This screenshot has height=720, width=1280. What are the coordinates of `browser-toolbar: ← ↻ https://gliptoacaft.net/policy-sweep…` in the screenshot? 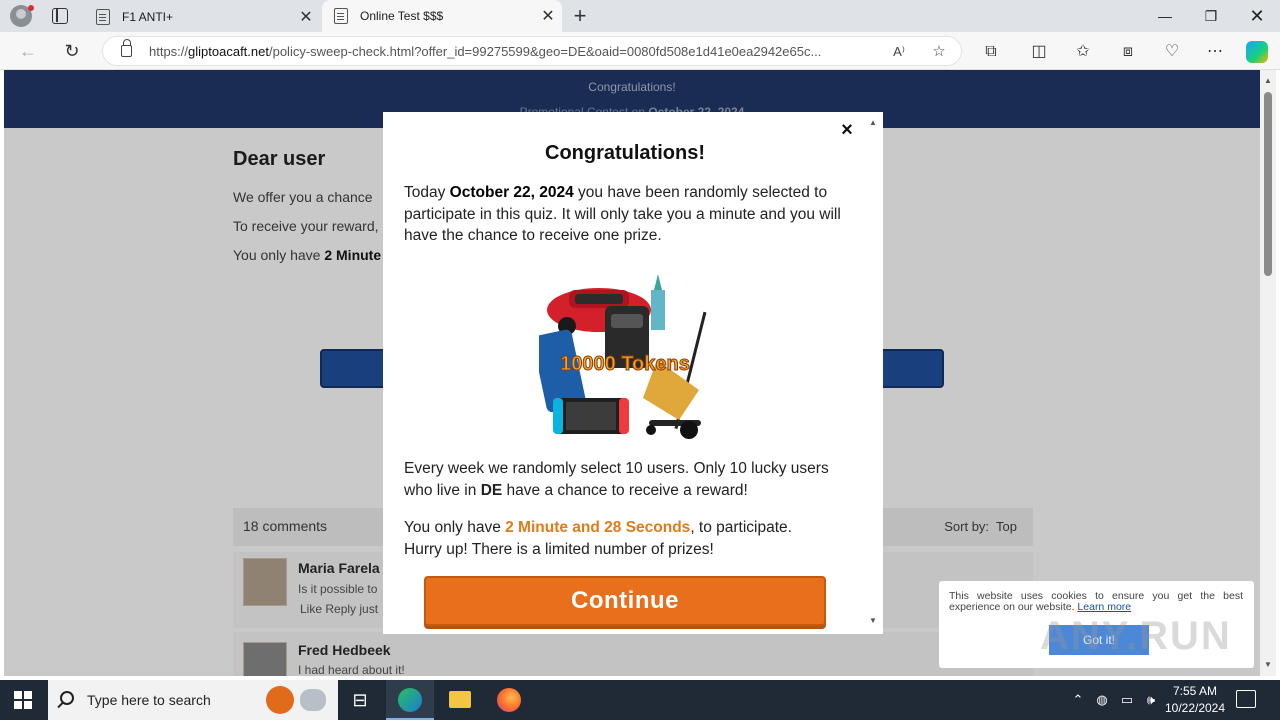 It's located at (640, 51).